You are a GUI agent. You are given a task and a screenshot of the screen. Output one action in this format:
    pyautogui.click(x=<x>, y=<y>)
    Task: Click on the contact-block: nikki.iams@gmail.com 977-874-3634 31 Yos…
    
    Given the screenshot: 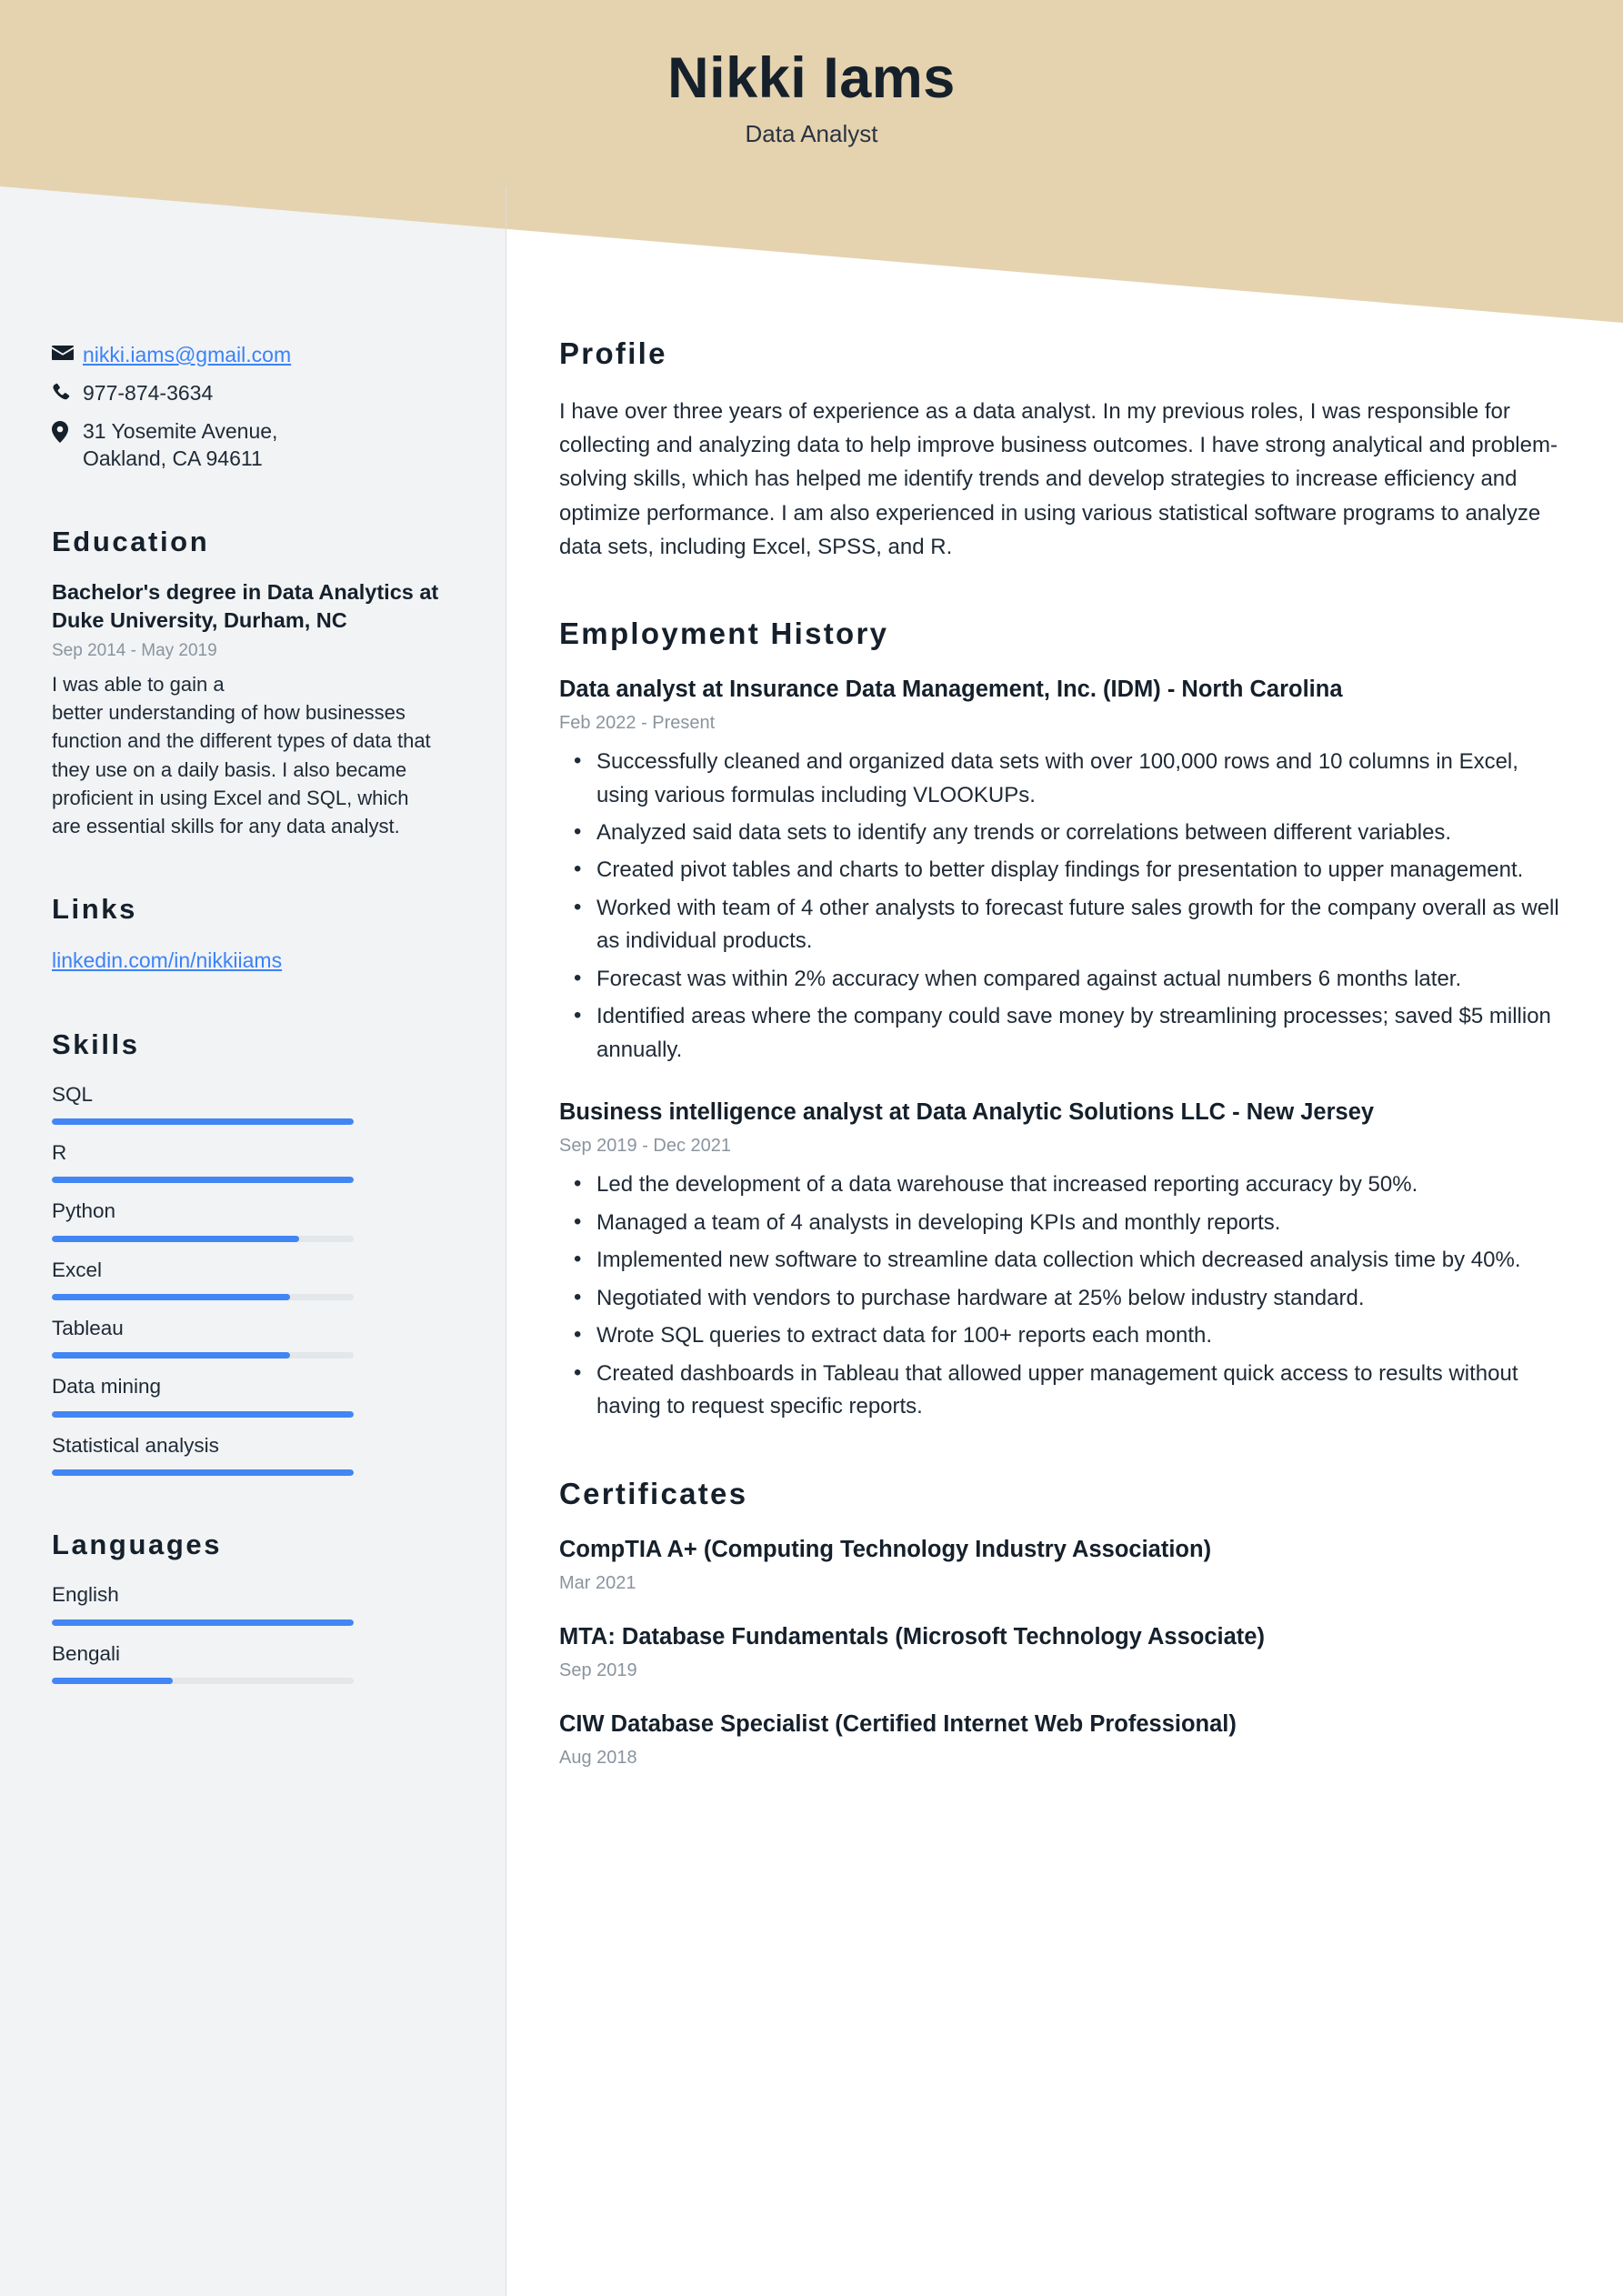 What is the action you would take?
    pyautogui.click(x=247, y=407)
    